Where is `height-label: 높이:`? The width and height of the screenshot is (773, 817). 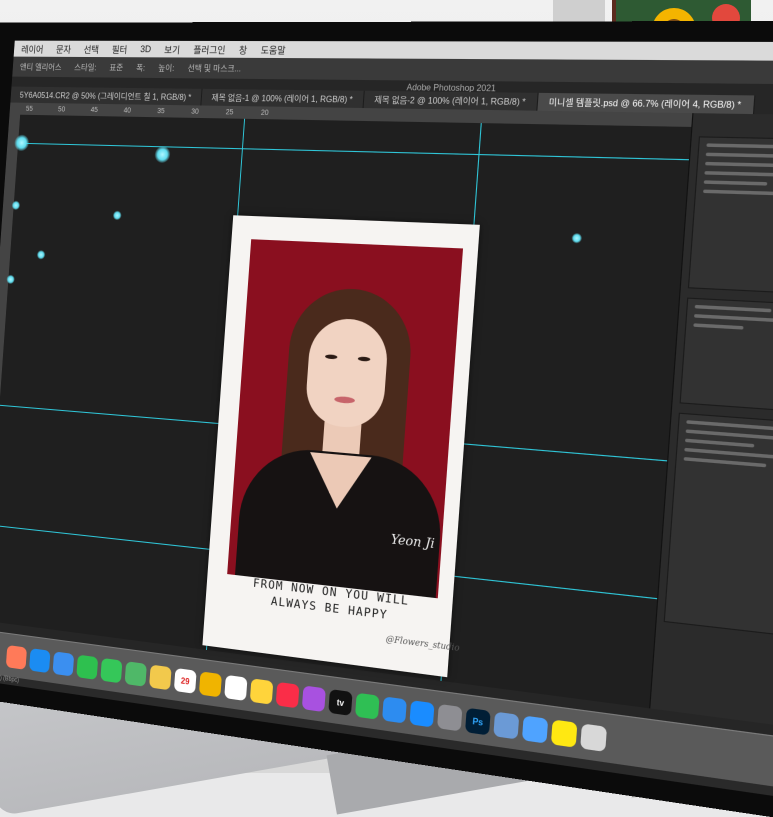 height-label: 높이: is located at coordinates (166, 67).